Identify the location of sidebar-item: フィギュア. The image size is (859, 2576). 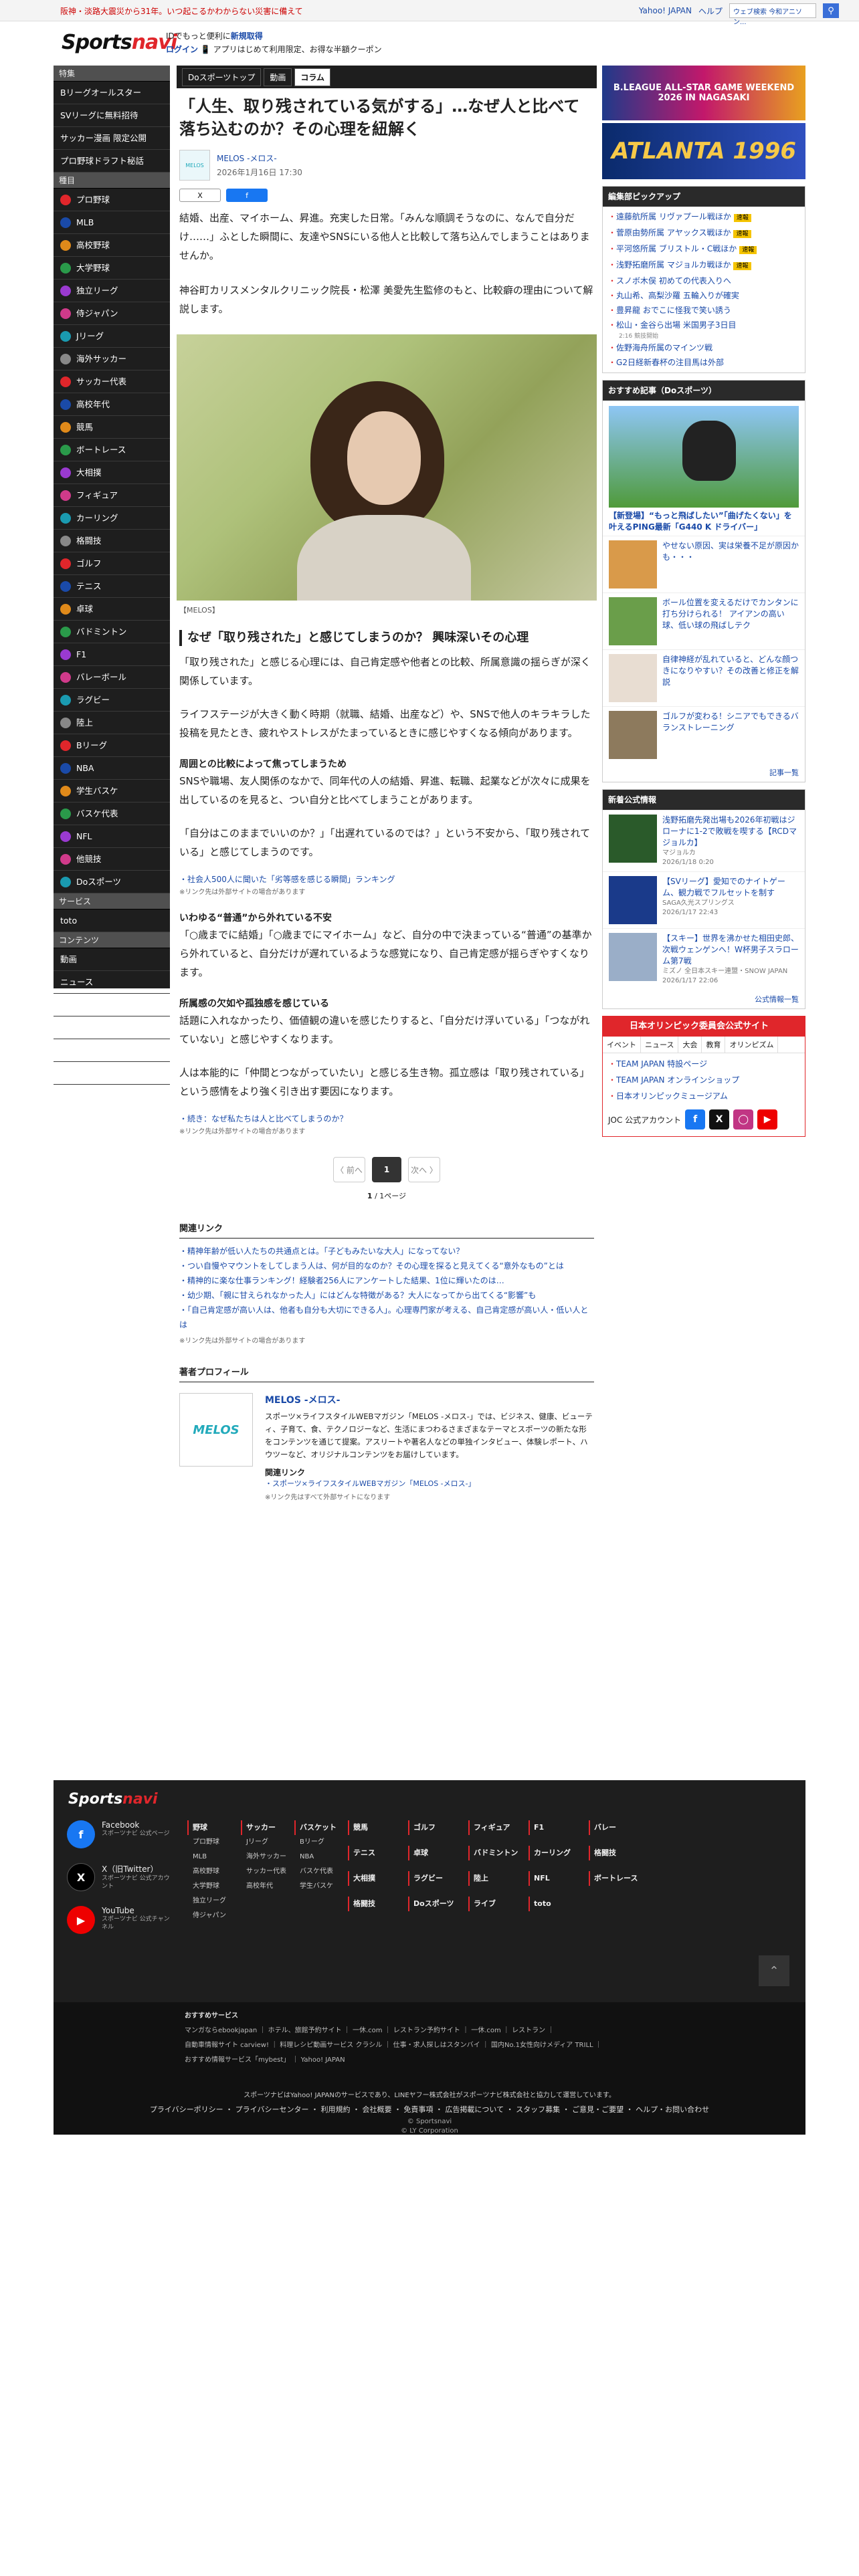
(112, 496).